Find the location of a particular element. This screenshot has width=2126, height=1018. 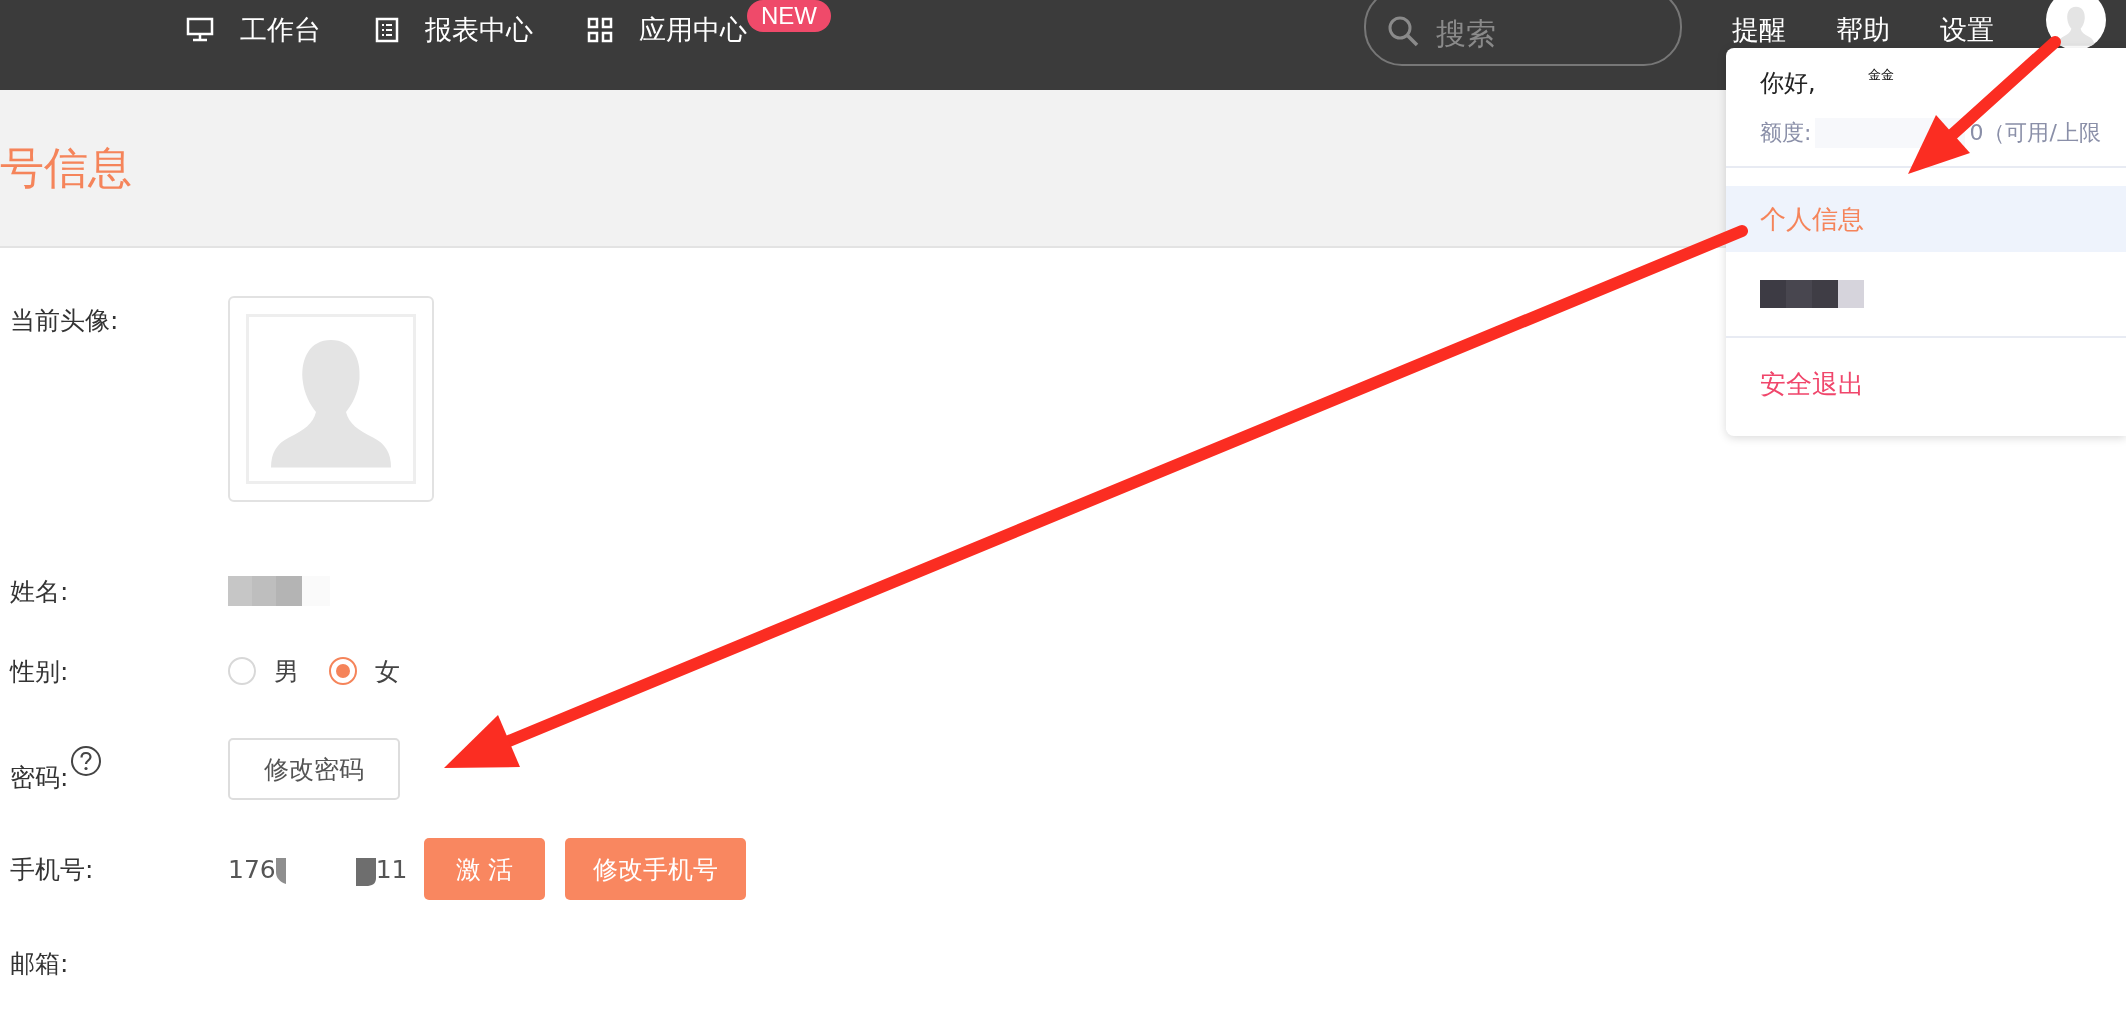

menu-item is located at coordinates (1926, 294).